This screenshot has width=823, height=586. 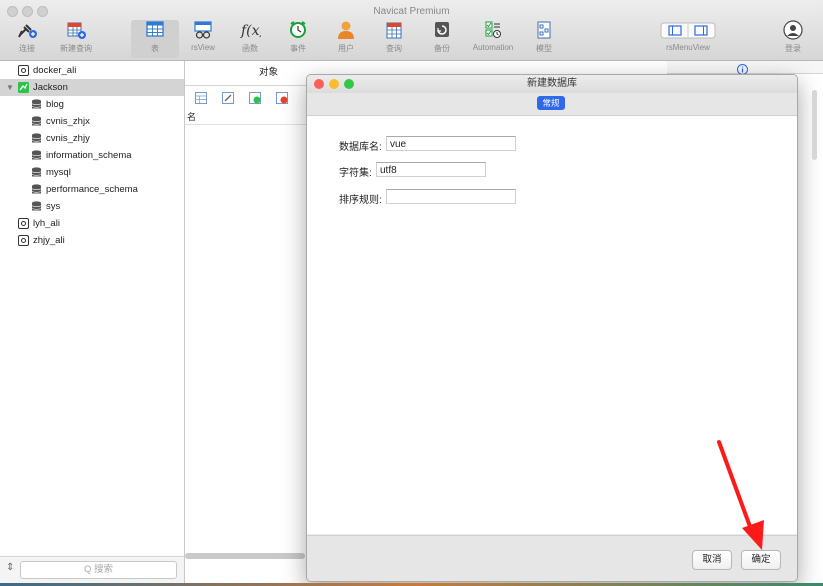 I want to click on dialog-footer: 取消 确定, so click(x=552, y=558).